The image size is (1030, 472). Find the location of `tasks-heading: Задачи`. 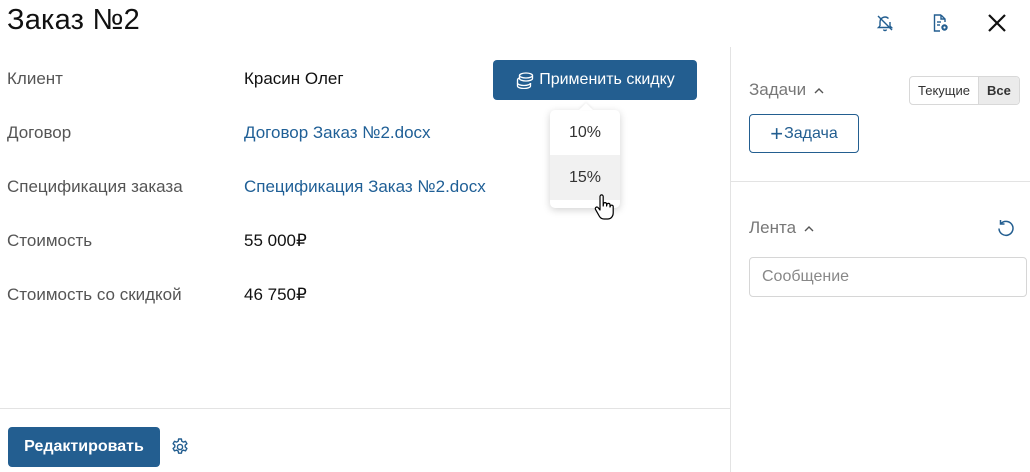

tasks-heading: Задачи is located at coordinates (786, 90).